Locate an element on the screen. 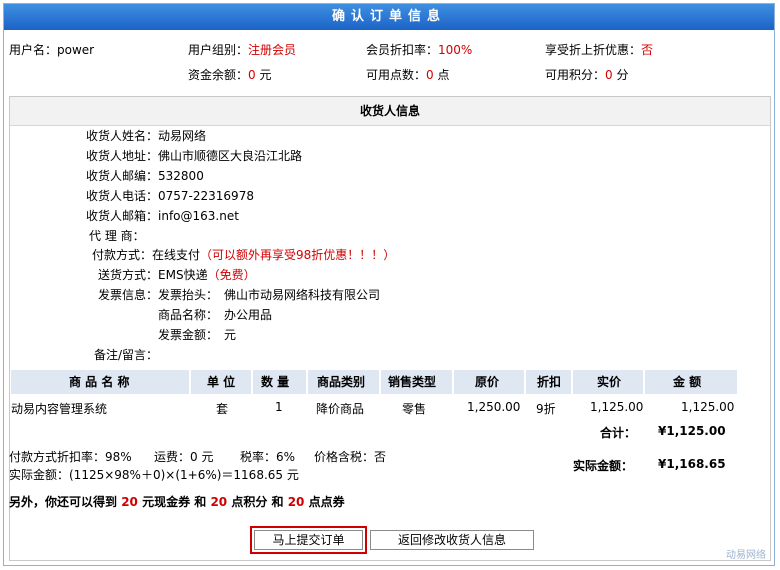 Image resolution: width=780 pixels, height=570 pixels. submit-order-button: 马上提交订单 is located at coordinates (308, 540).